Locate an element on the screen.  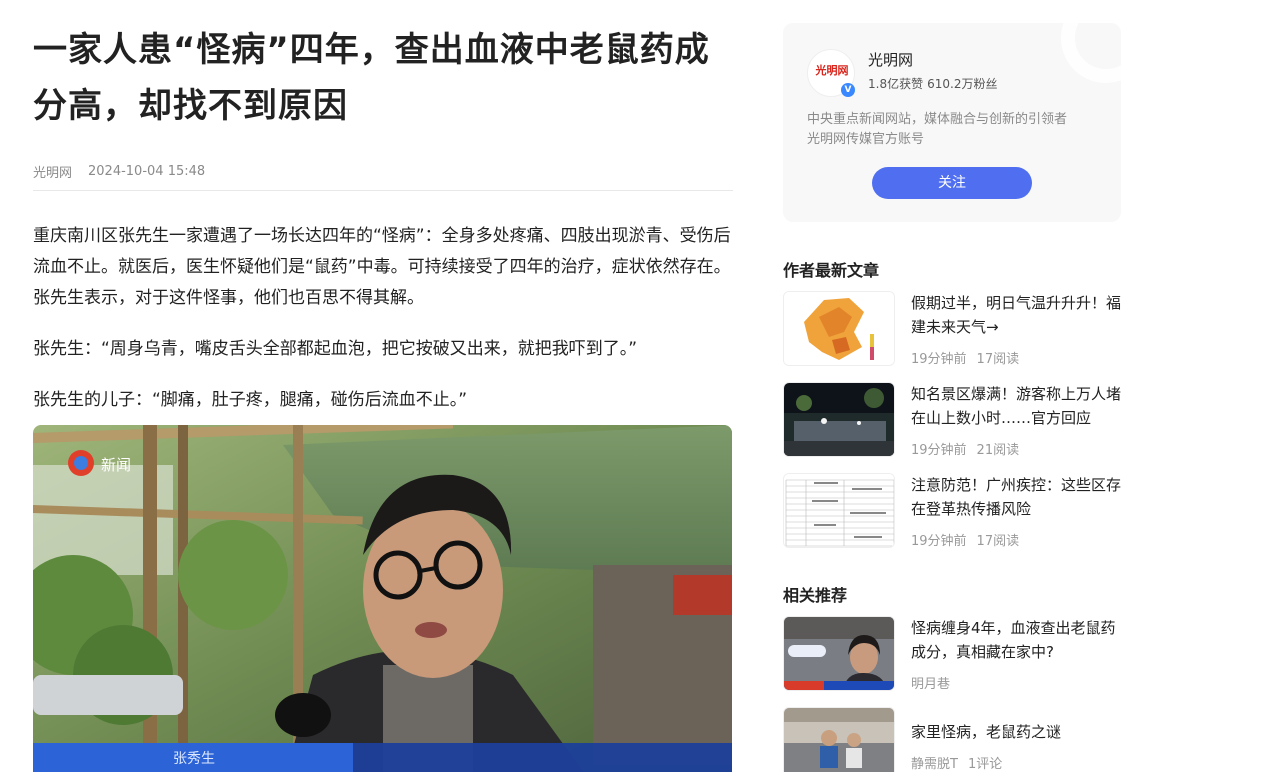
author-desc-line: 光明网传媒官方账号 is located at coordinates (866, 139).